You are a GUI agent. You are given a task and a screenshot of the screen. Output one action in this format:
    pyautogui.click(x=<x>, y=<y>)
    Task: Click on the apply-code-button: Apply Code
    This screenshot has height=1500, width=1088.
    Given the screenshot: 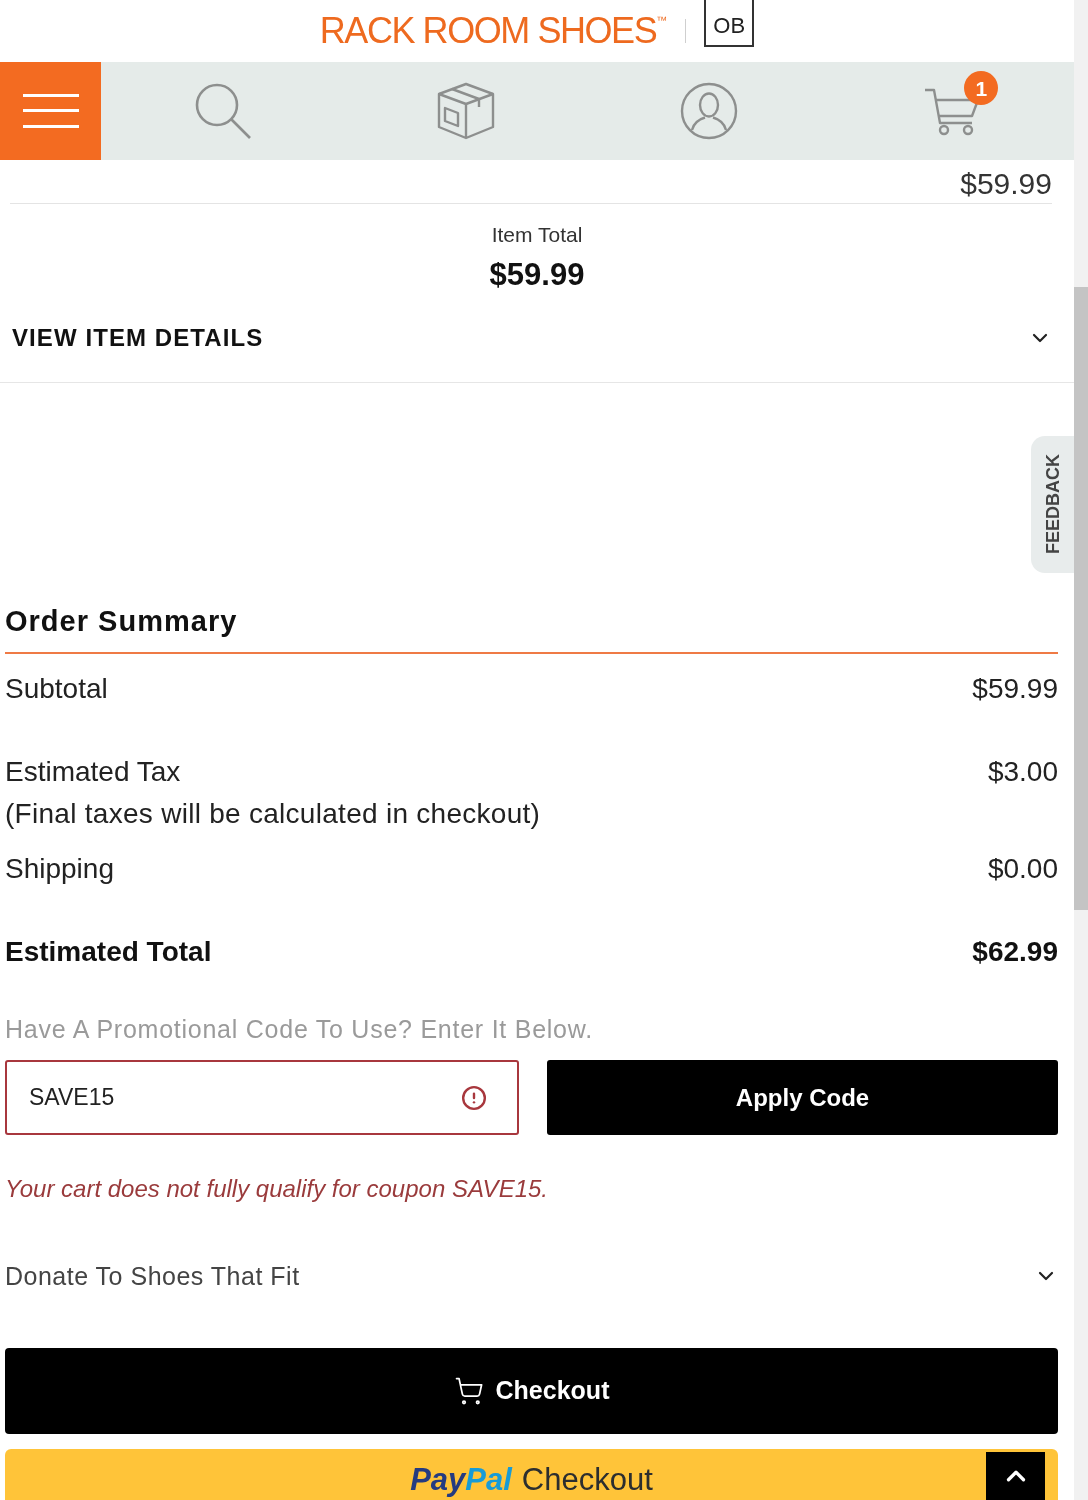 What is the action you would take?
    pyautogui.click(x=802, y=1097)
    